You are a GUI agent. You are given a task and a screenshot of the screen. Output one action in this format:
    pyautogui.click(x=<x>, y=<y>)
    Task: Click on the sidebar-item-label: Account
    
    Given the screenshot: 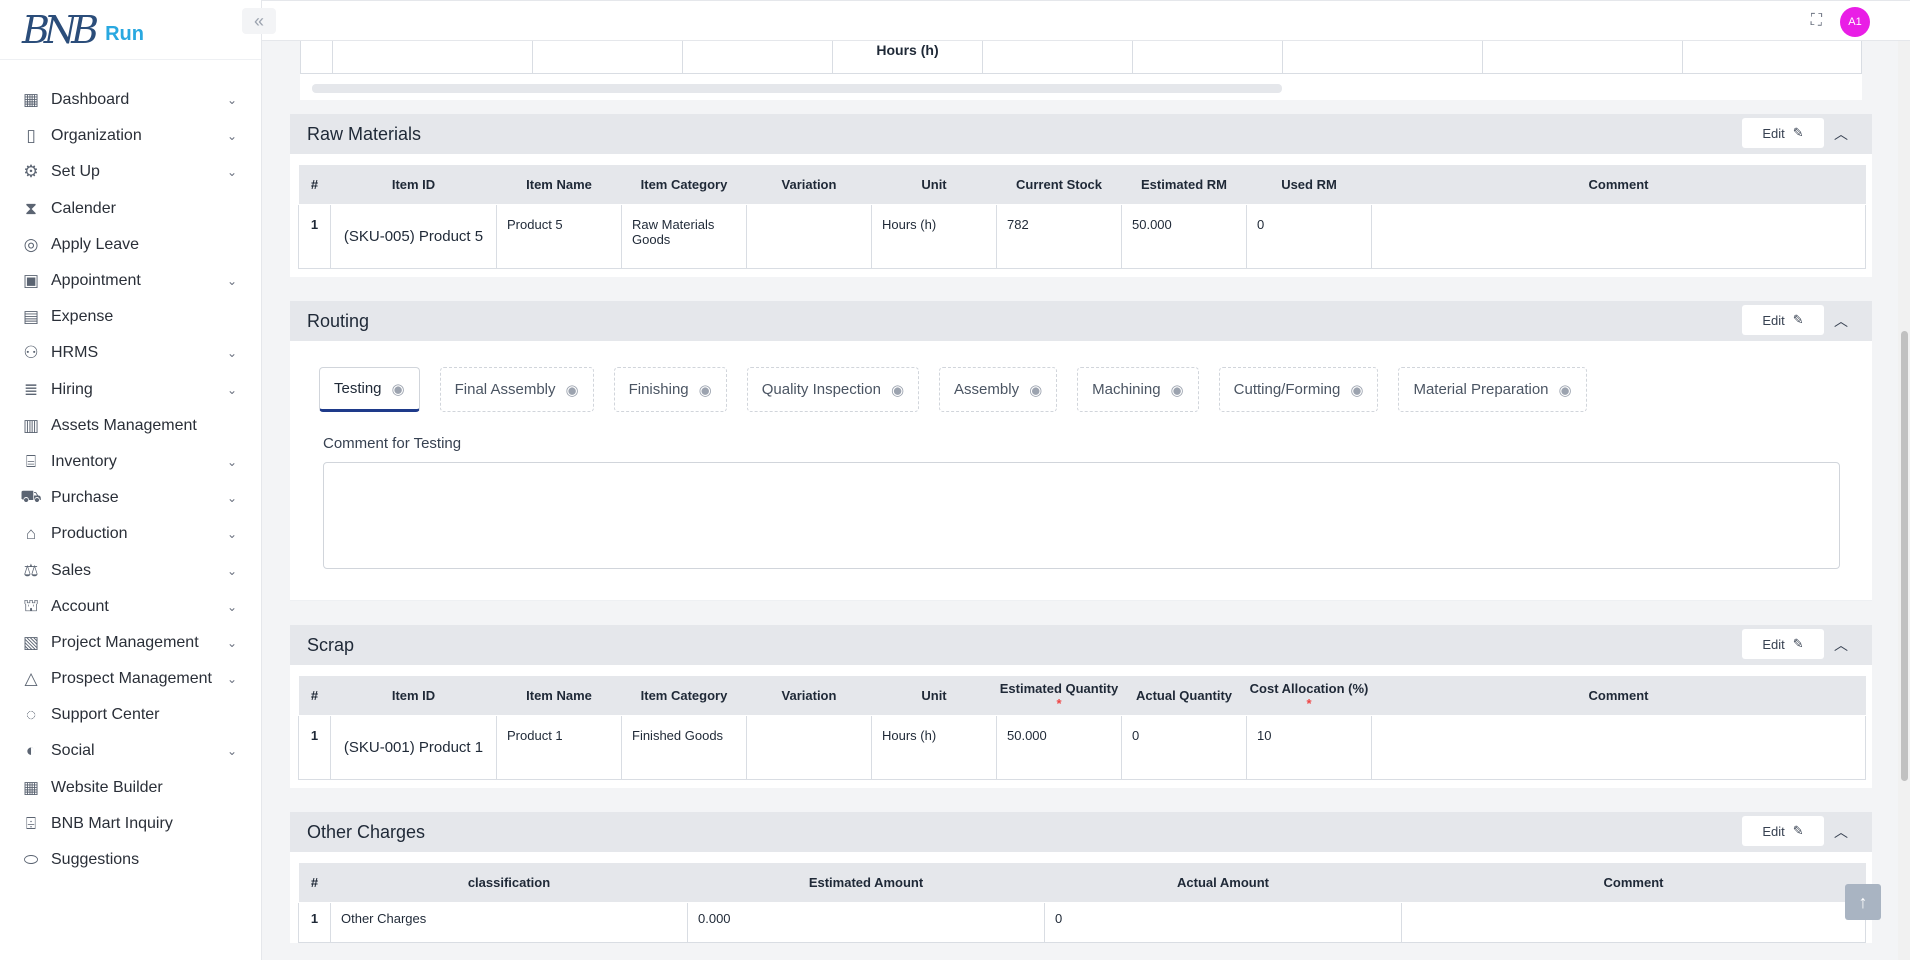 What is the action you would take?
    pyautogui.click(x=80, y=606)
    